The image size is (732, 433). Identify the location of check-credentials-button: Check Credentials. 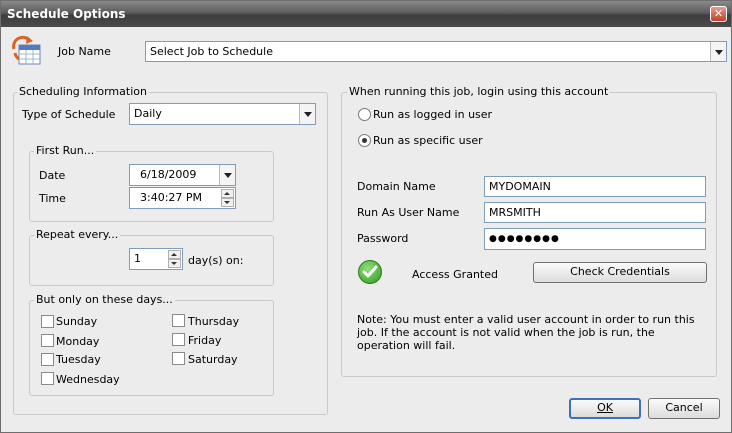
(620, 272).